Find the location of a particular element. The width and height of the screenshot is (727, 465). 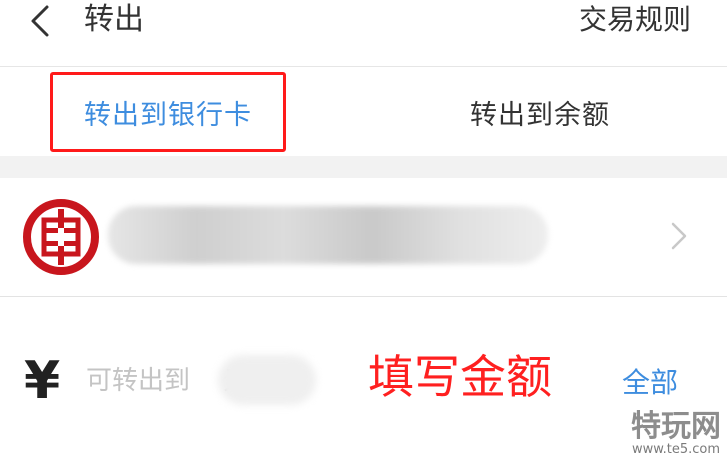

chevron-left-icon is located at coordinates (40, 21).